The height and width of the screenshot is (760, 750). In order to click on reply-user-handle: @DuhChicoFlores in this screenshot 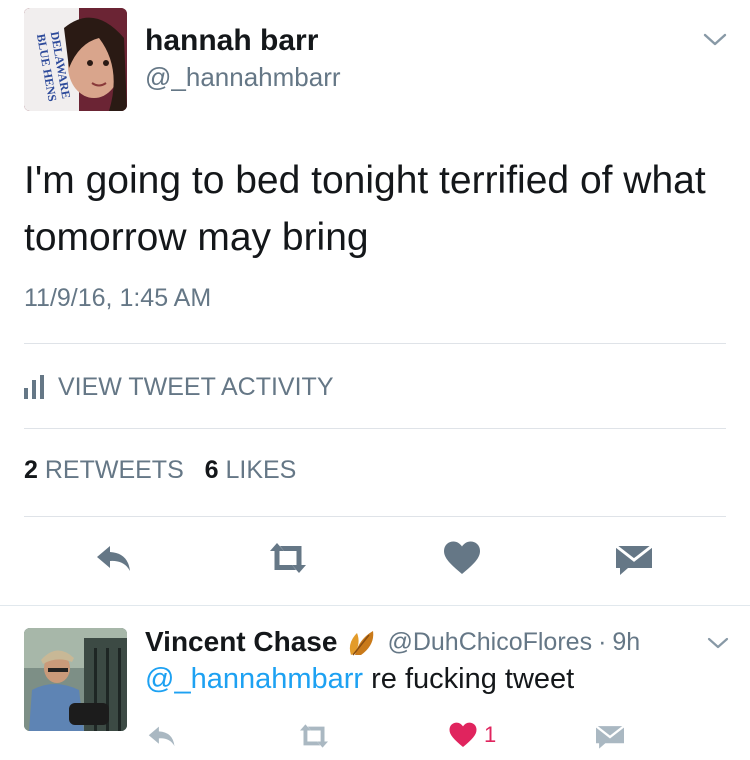, I will do `click(489, 642)`.